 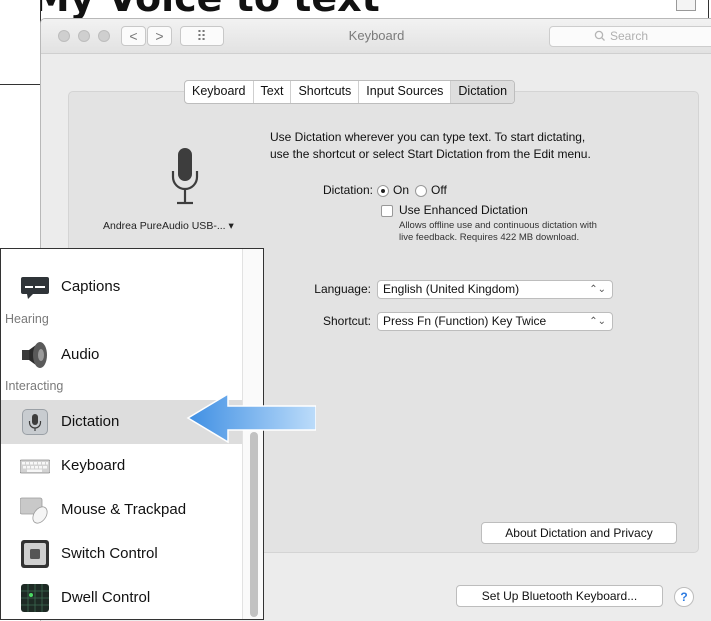 I want to click on tab-shortcuts: Shortcuts, so click(x=325, y=92).